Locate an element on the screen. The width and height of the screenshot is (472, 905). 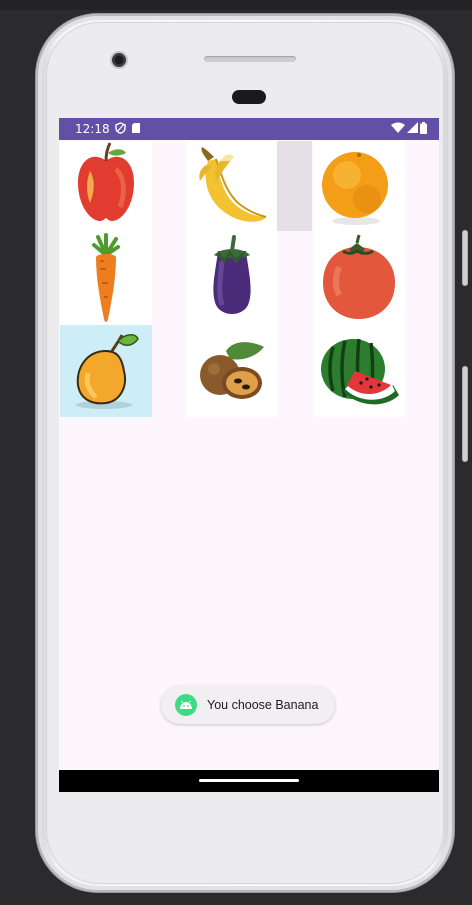
status-bar: 12:18 is located at coordinates (249, 129).